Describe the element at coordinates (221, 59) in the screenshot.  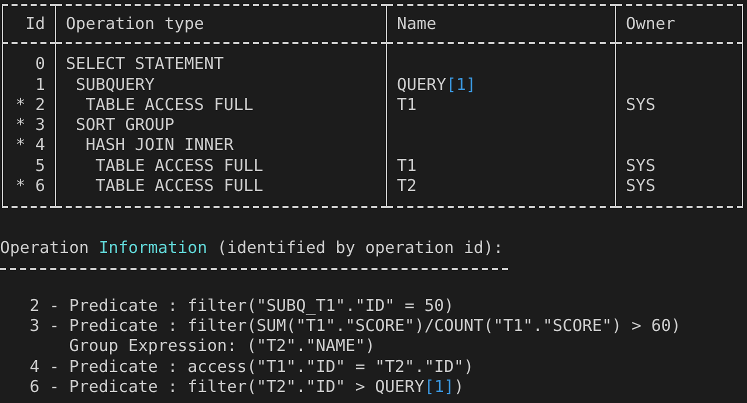
I see `operation-type-cell: SELECT STATEMENT` at that location.